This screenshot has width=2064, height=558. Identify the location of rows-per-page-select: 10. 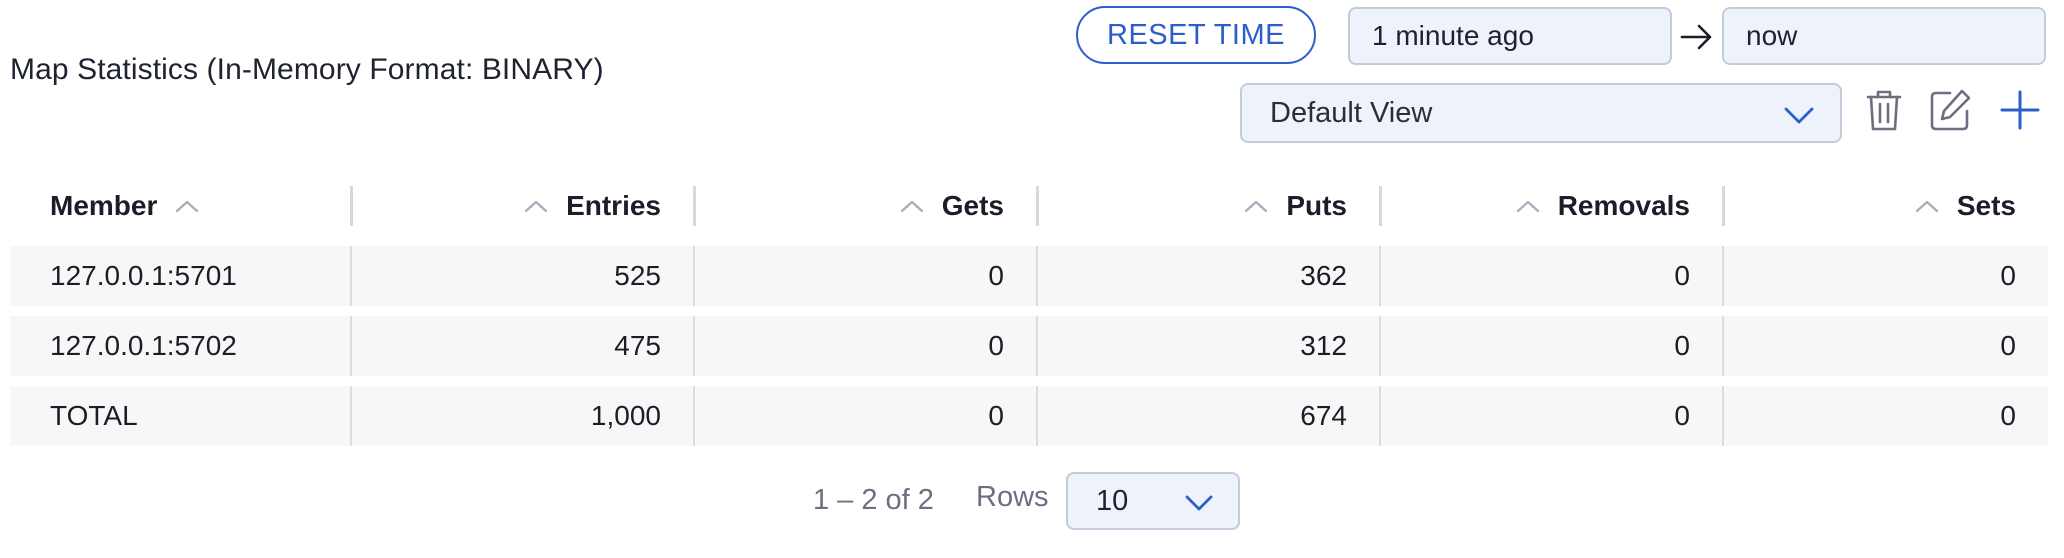
(1153, 501).